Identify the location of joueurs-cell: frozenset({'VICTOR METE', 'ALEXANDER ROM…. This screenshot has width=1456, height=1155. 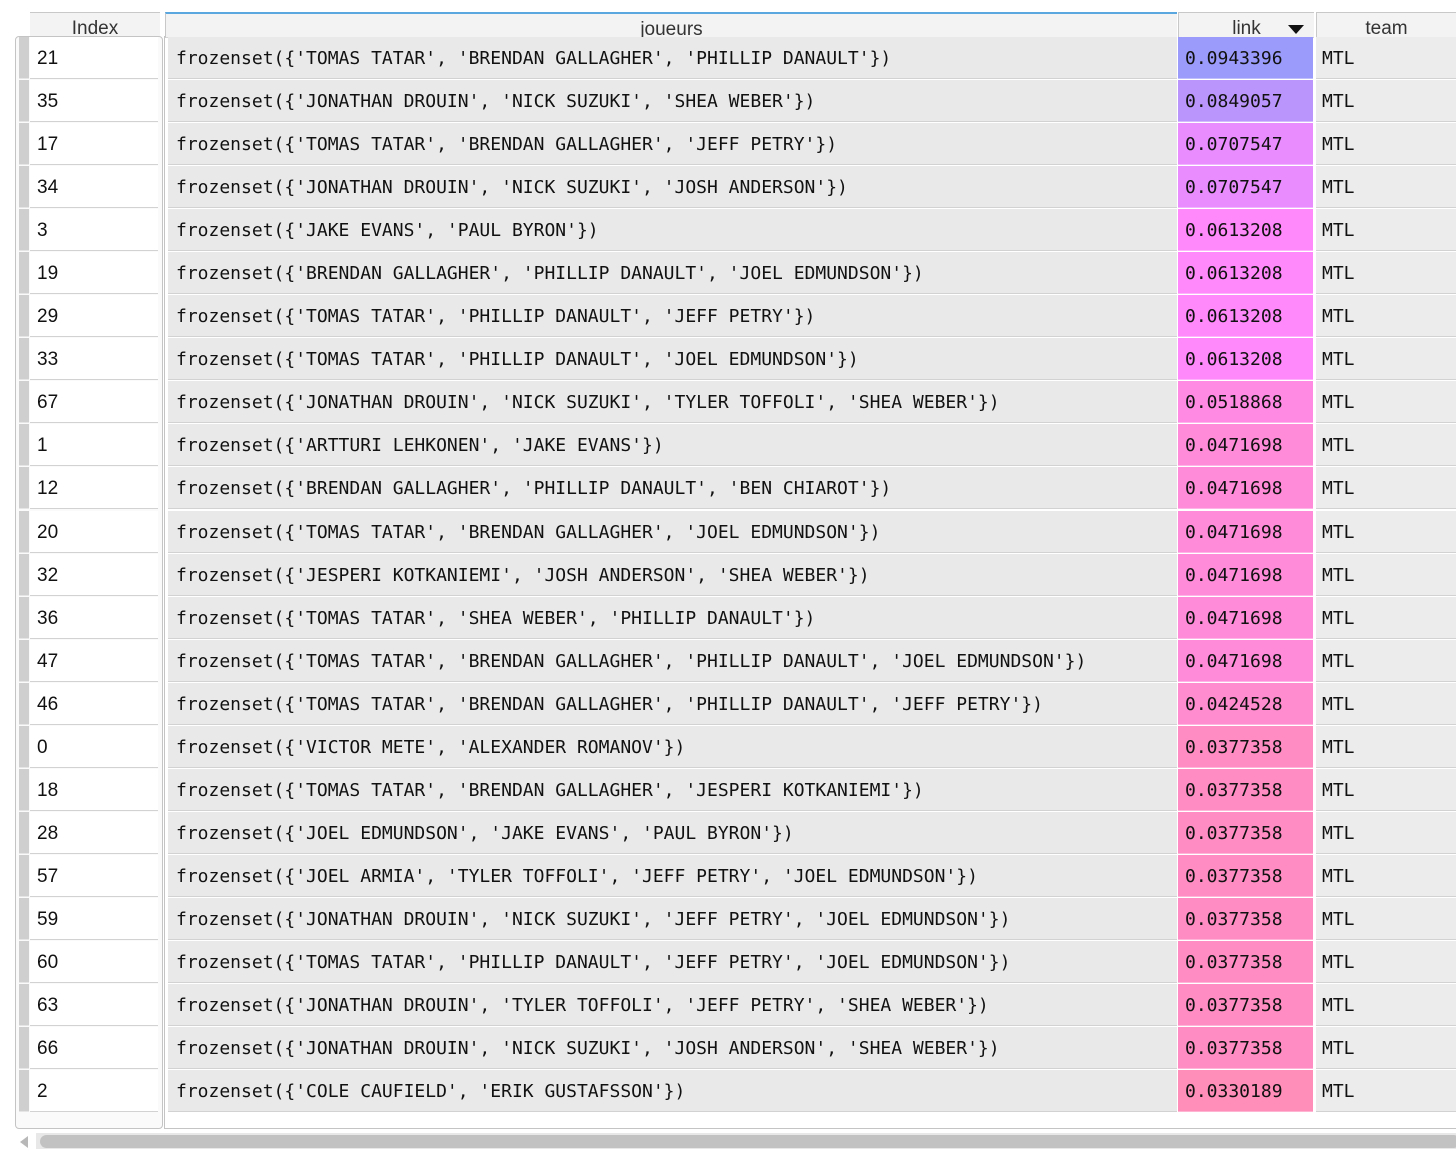
(672, 746).